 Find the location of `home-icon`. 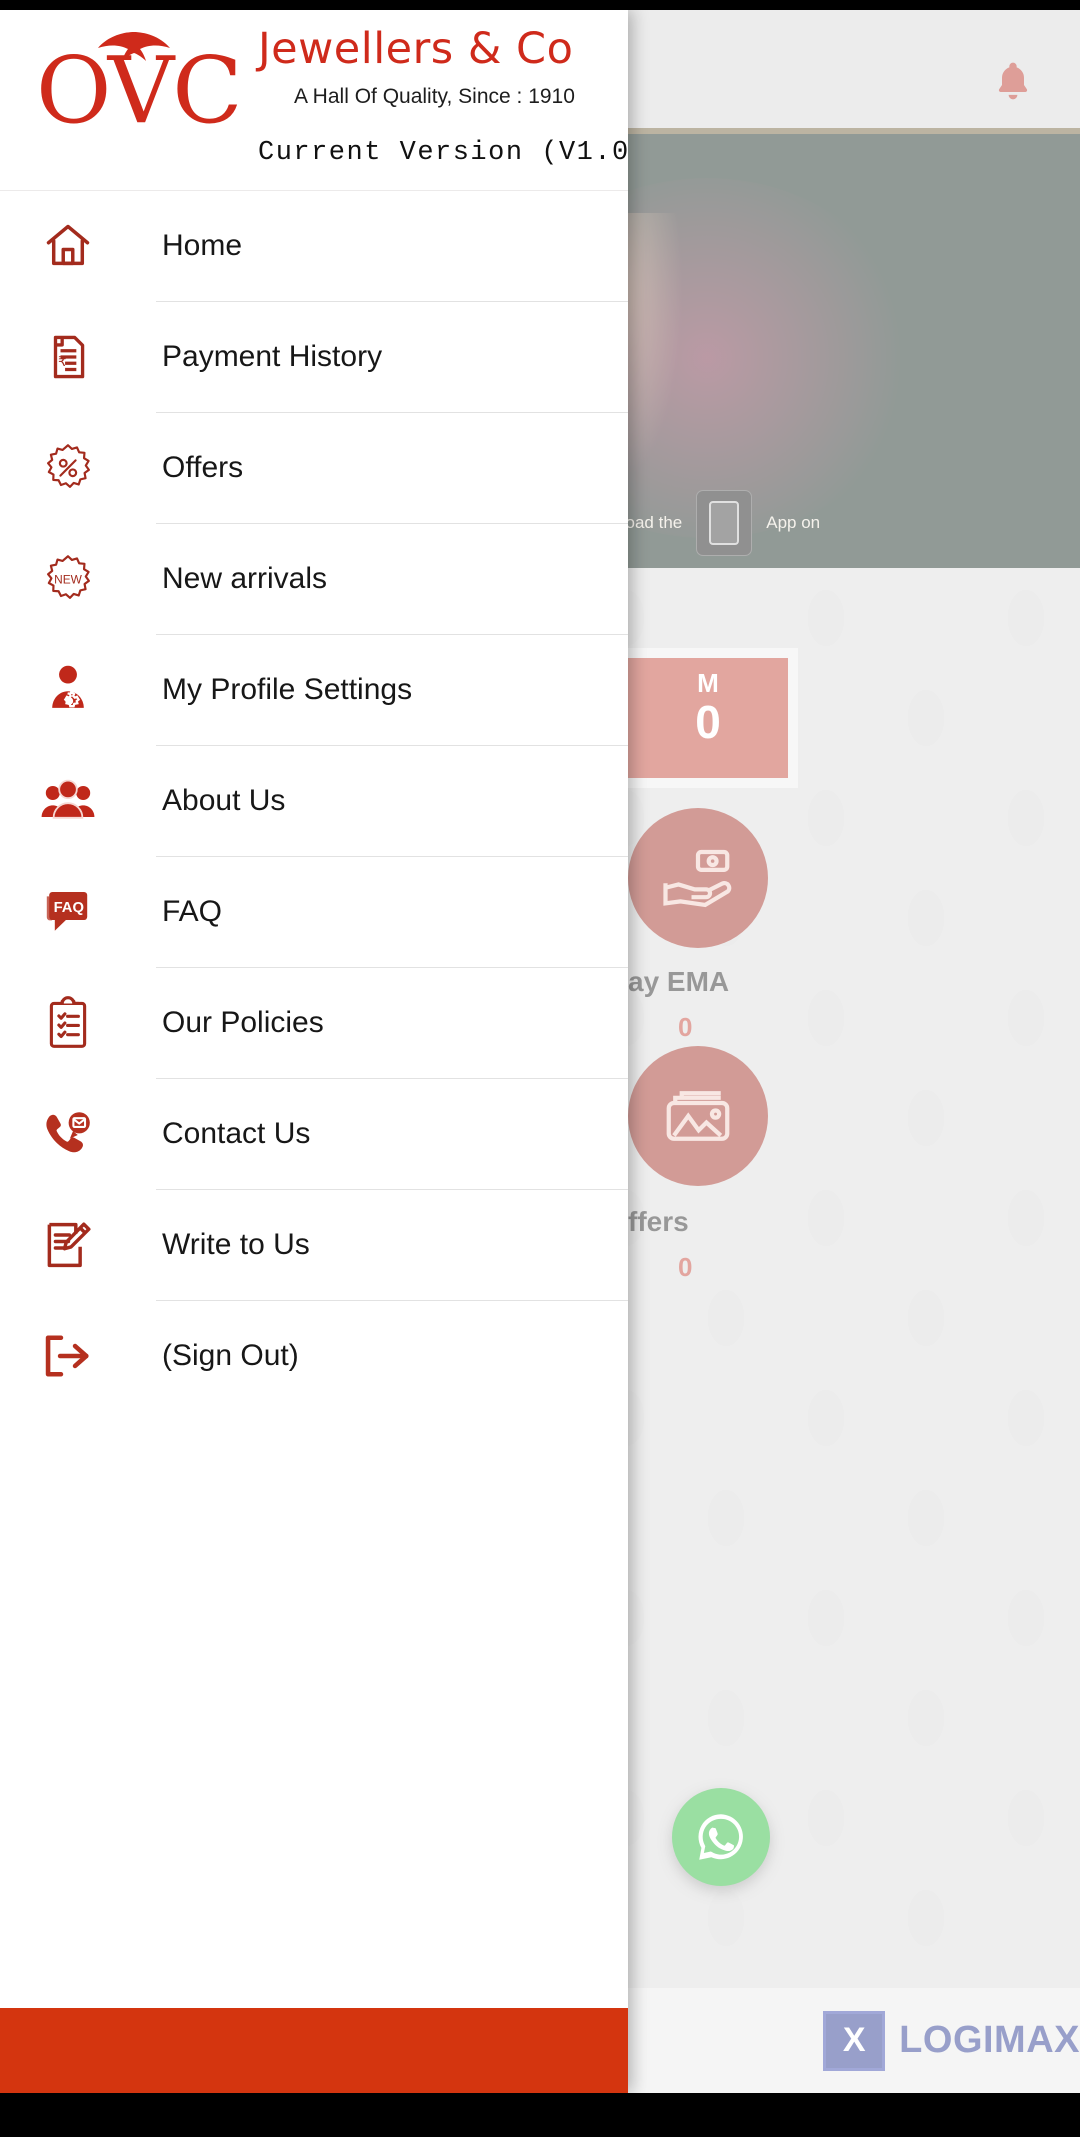

home-icon is located at coordinates (68, 246).